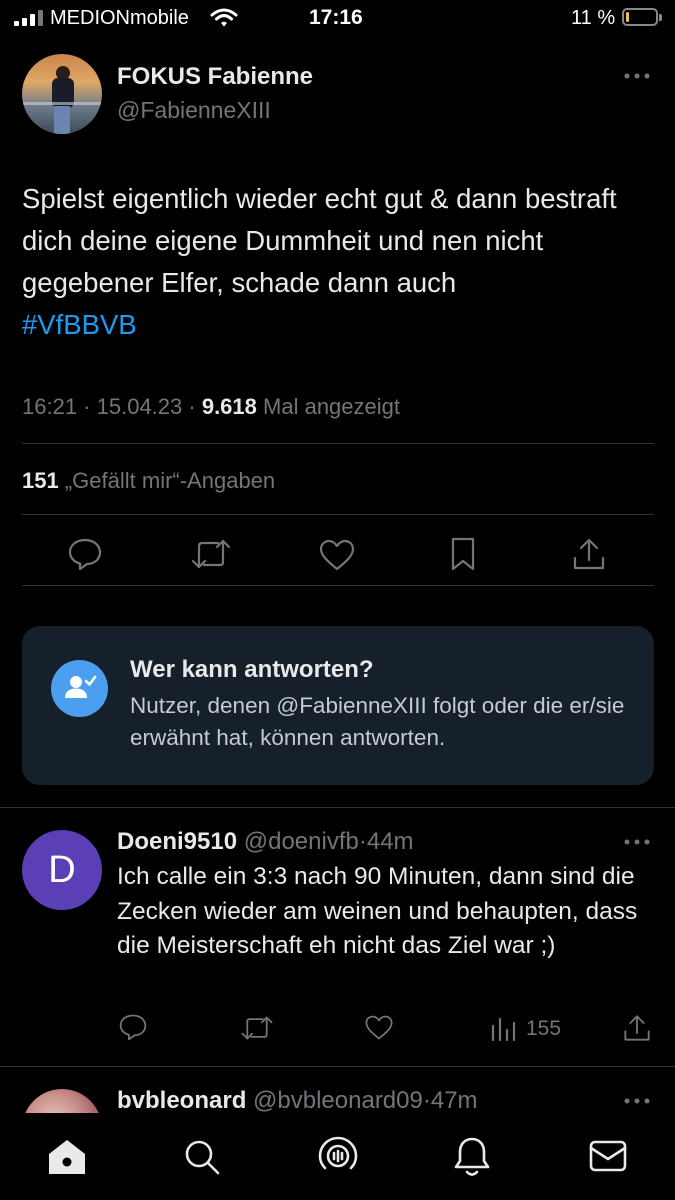  I want to click on likes-row: 151 „Gefällt mir“-Angaben, so click(148, 481).